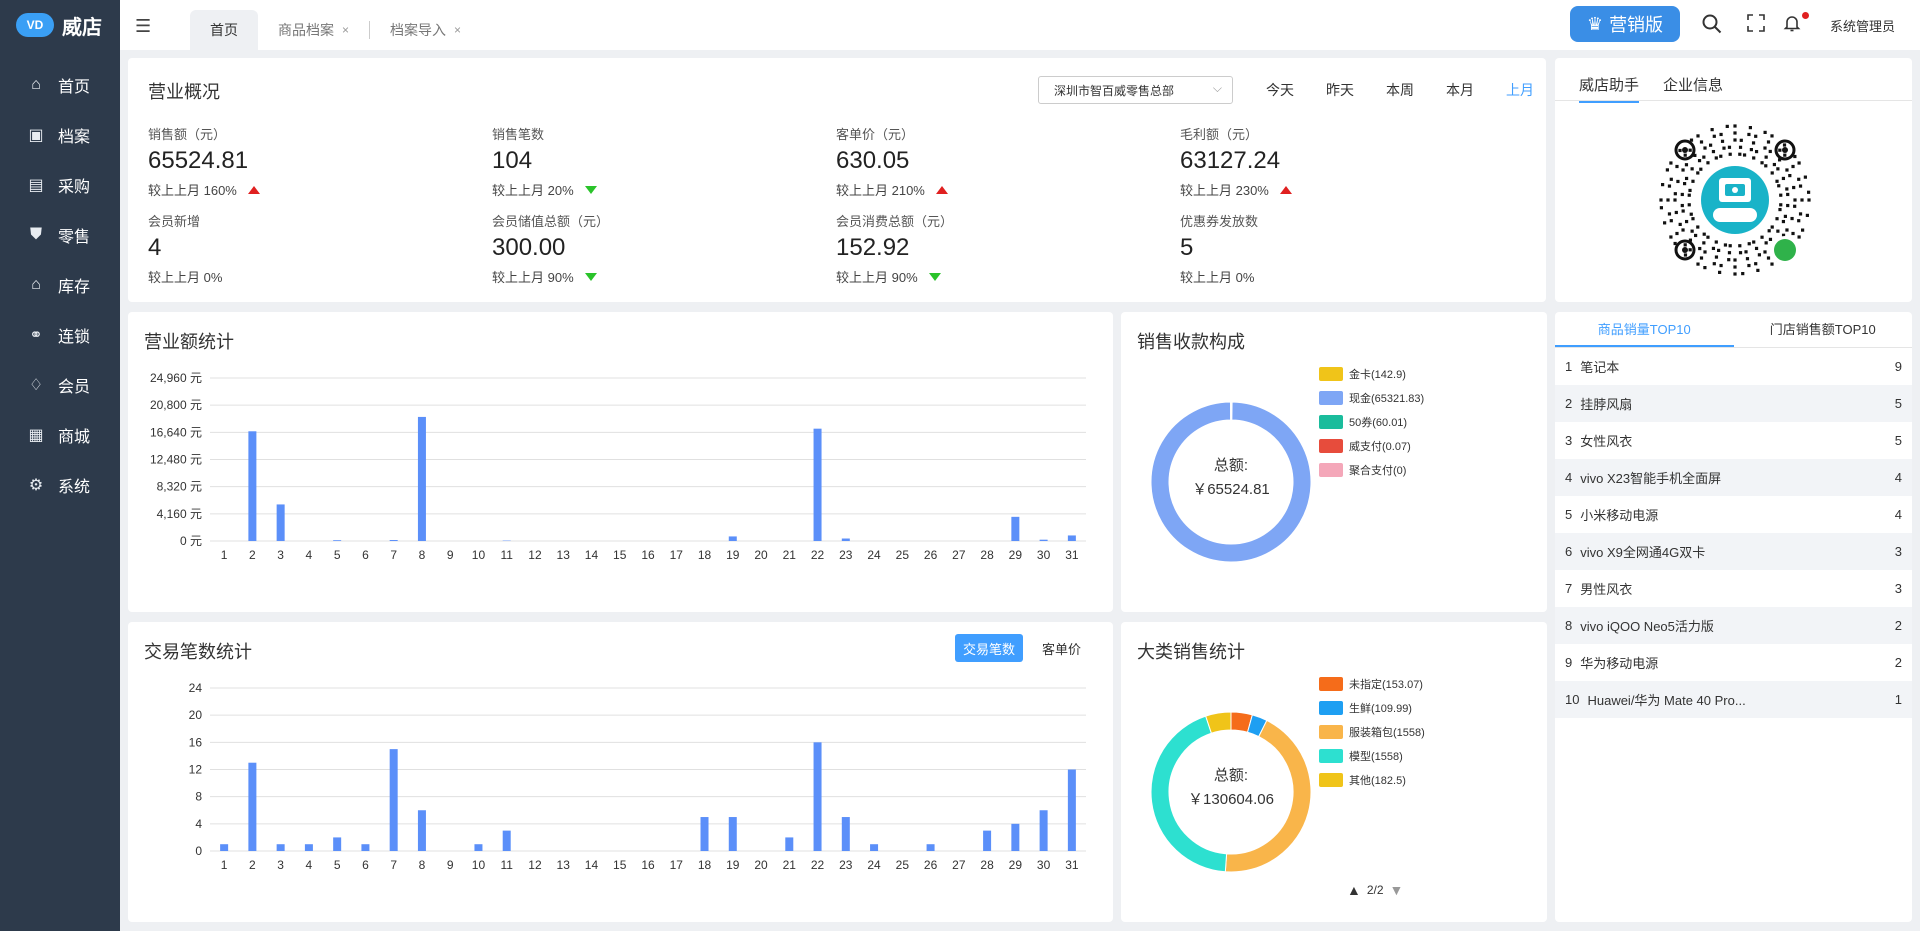 The image size is (1920, 931). I want to click on user-name: 系统管理员, so click(1862, 25).